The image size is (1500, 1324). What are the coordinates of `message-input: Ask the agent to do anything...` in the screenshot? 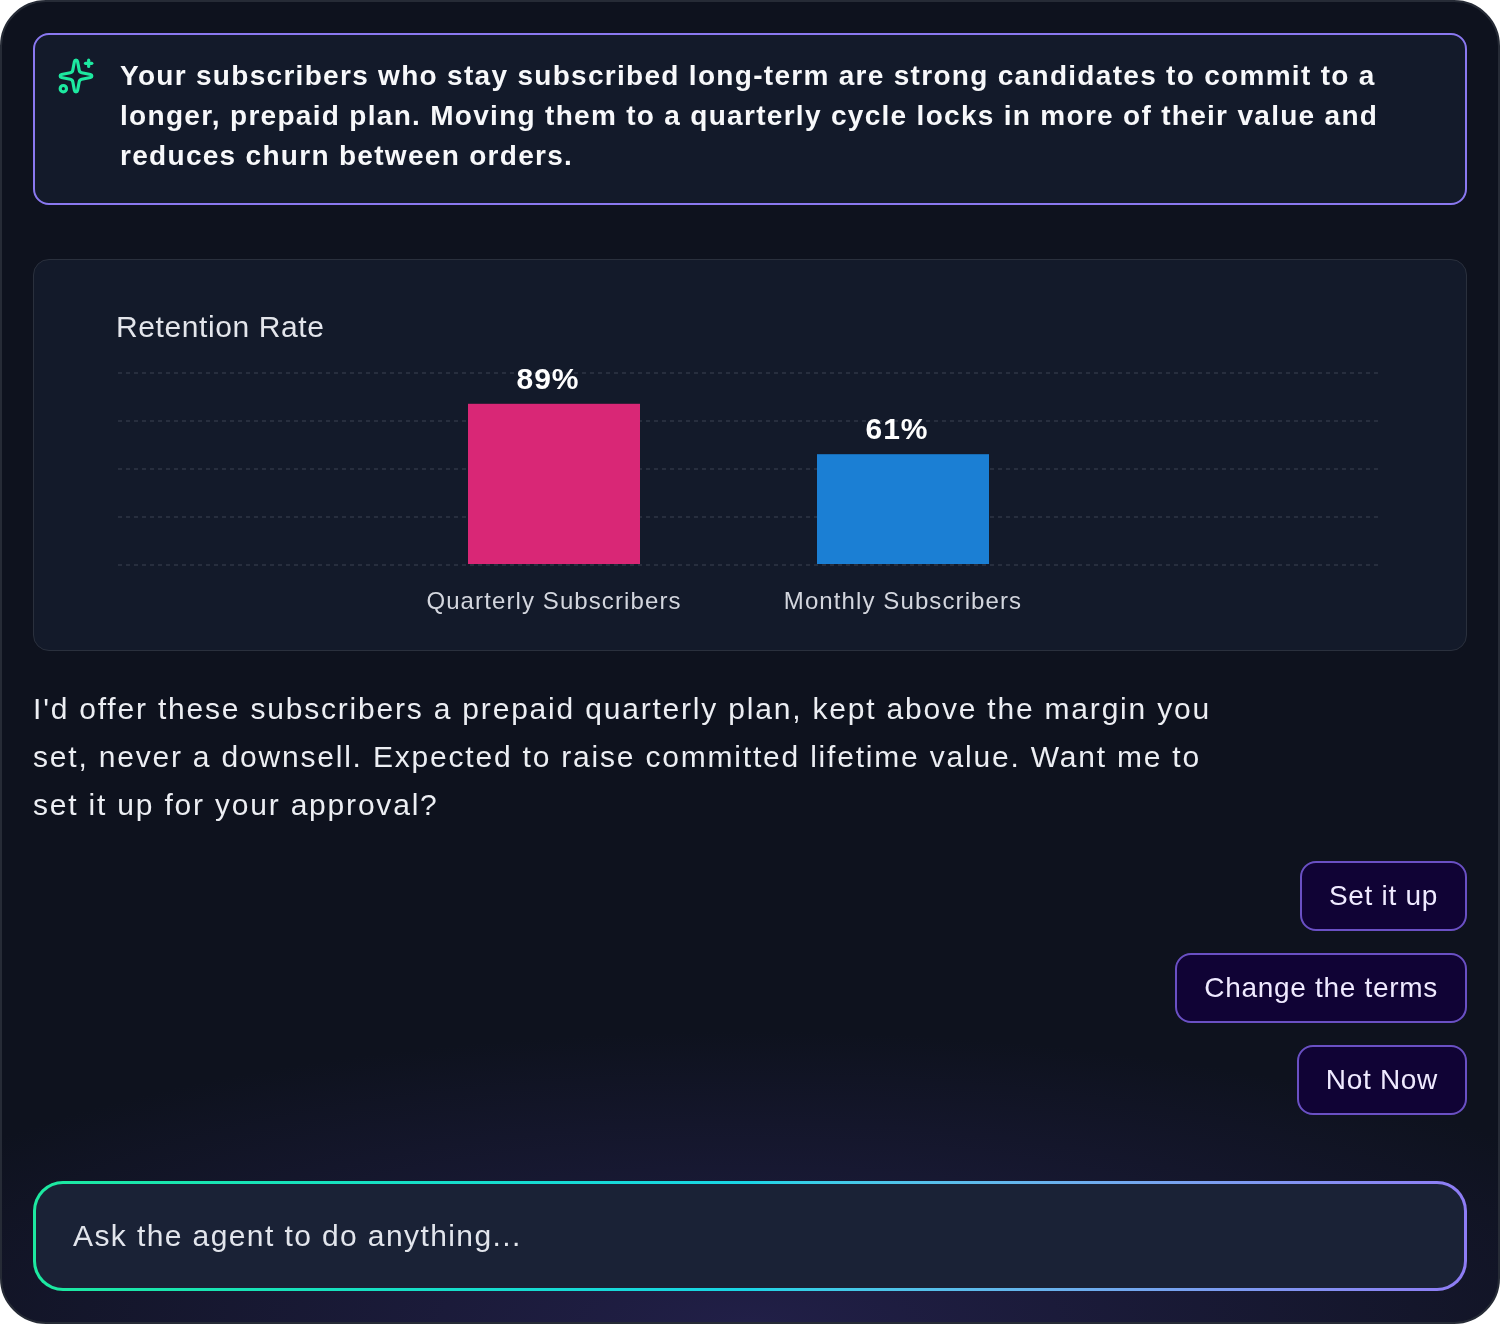 It's located at (750, 1236).